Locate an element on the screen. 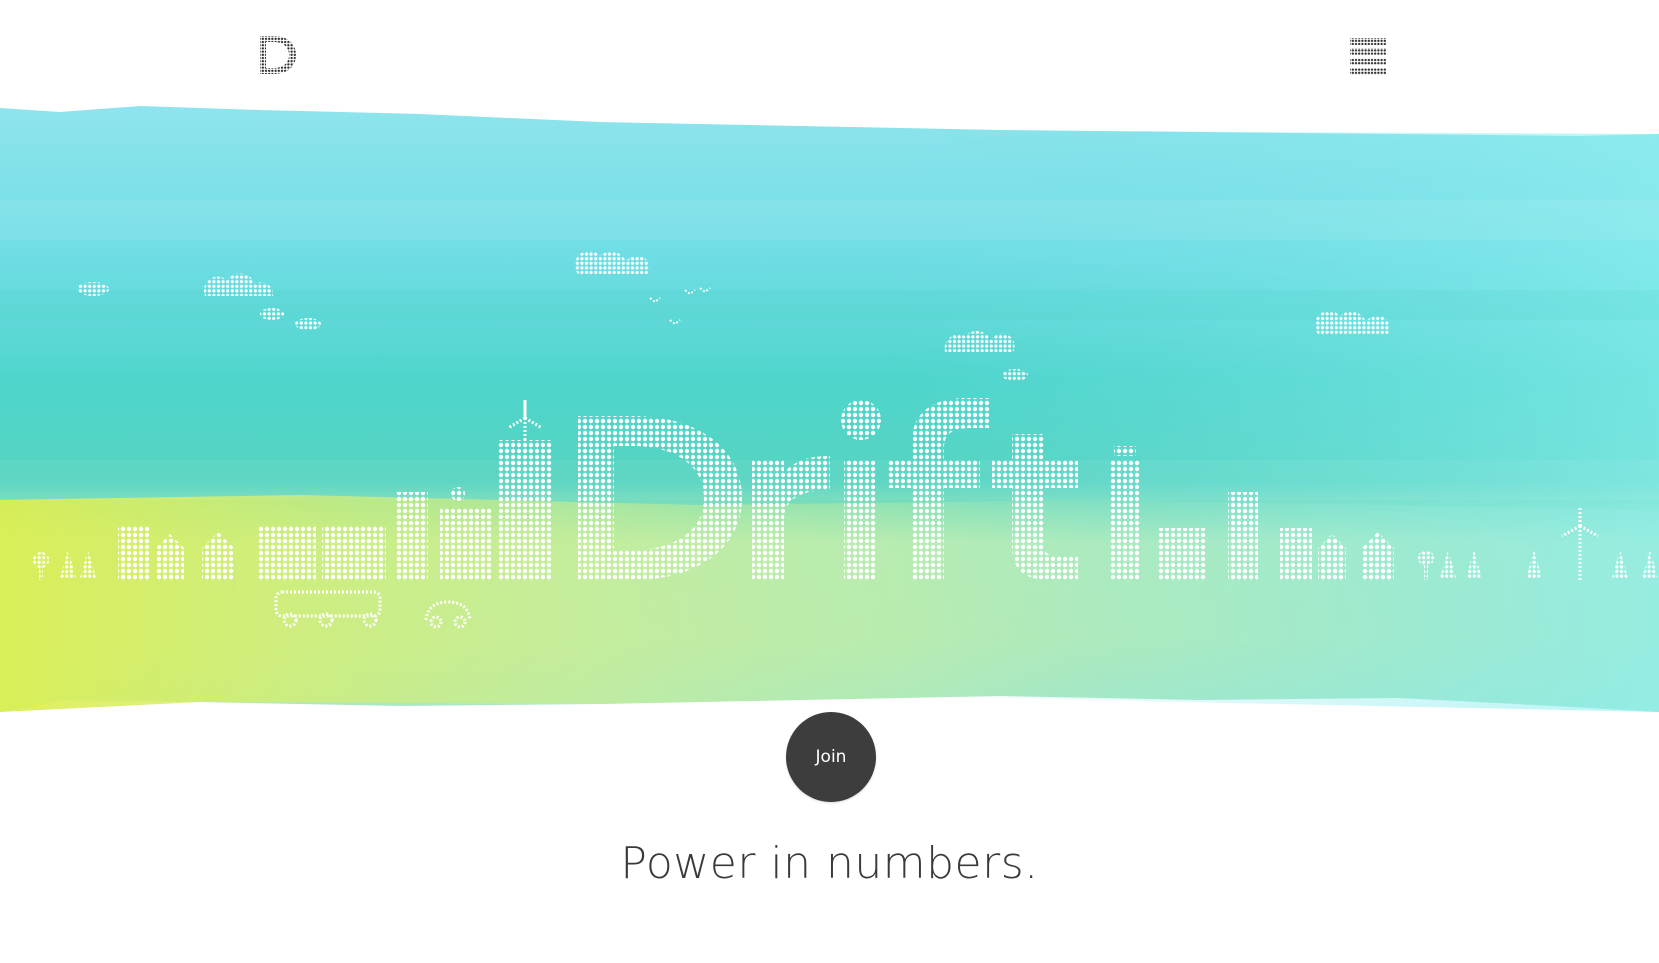 The image size is (1659, 963). join-button: Join is located at coordinates (831, 757).